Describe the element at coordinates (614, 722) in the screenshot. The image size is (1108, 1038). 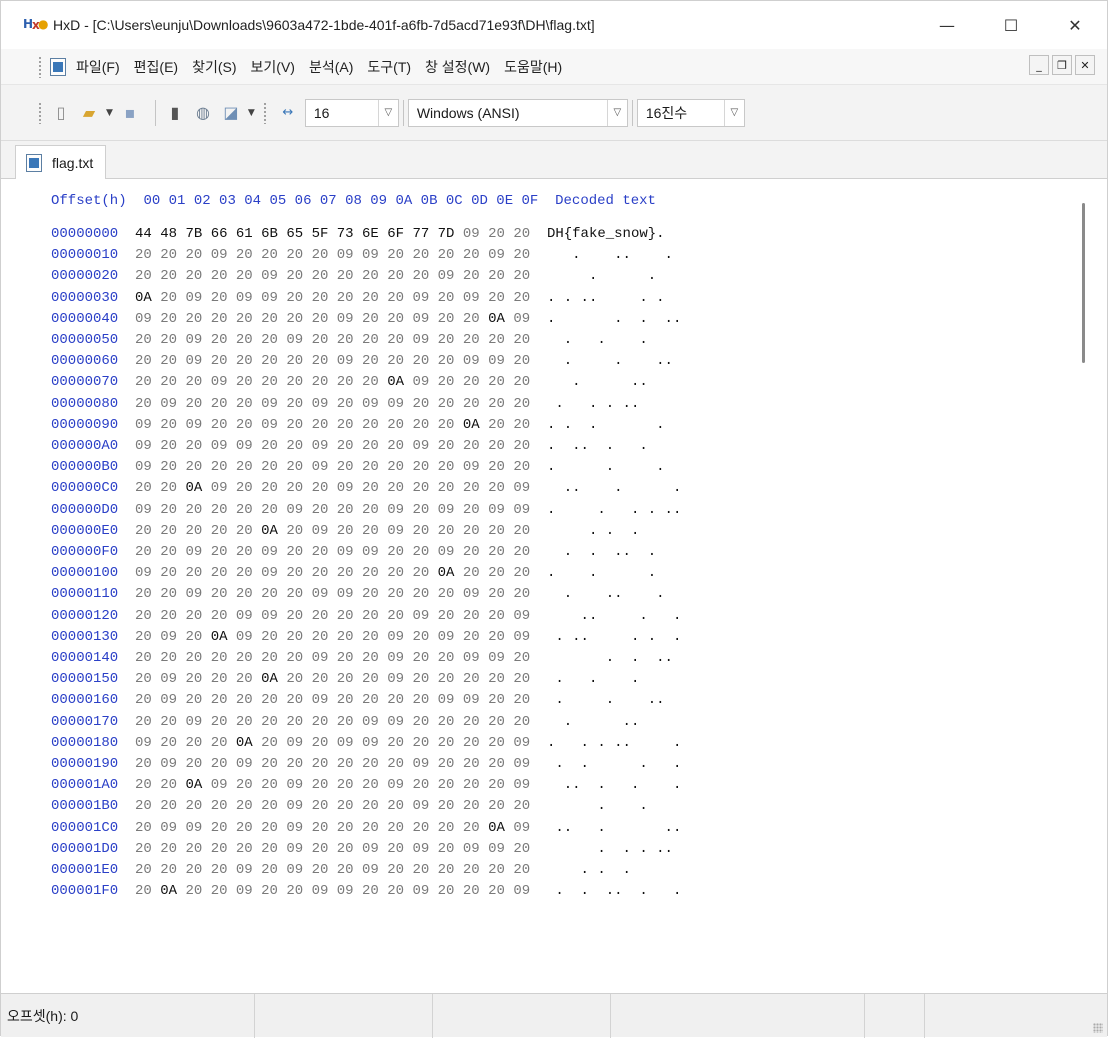
I see `decoded-text: . ..` at that location.